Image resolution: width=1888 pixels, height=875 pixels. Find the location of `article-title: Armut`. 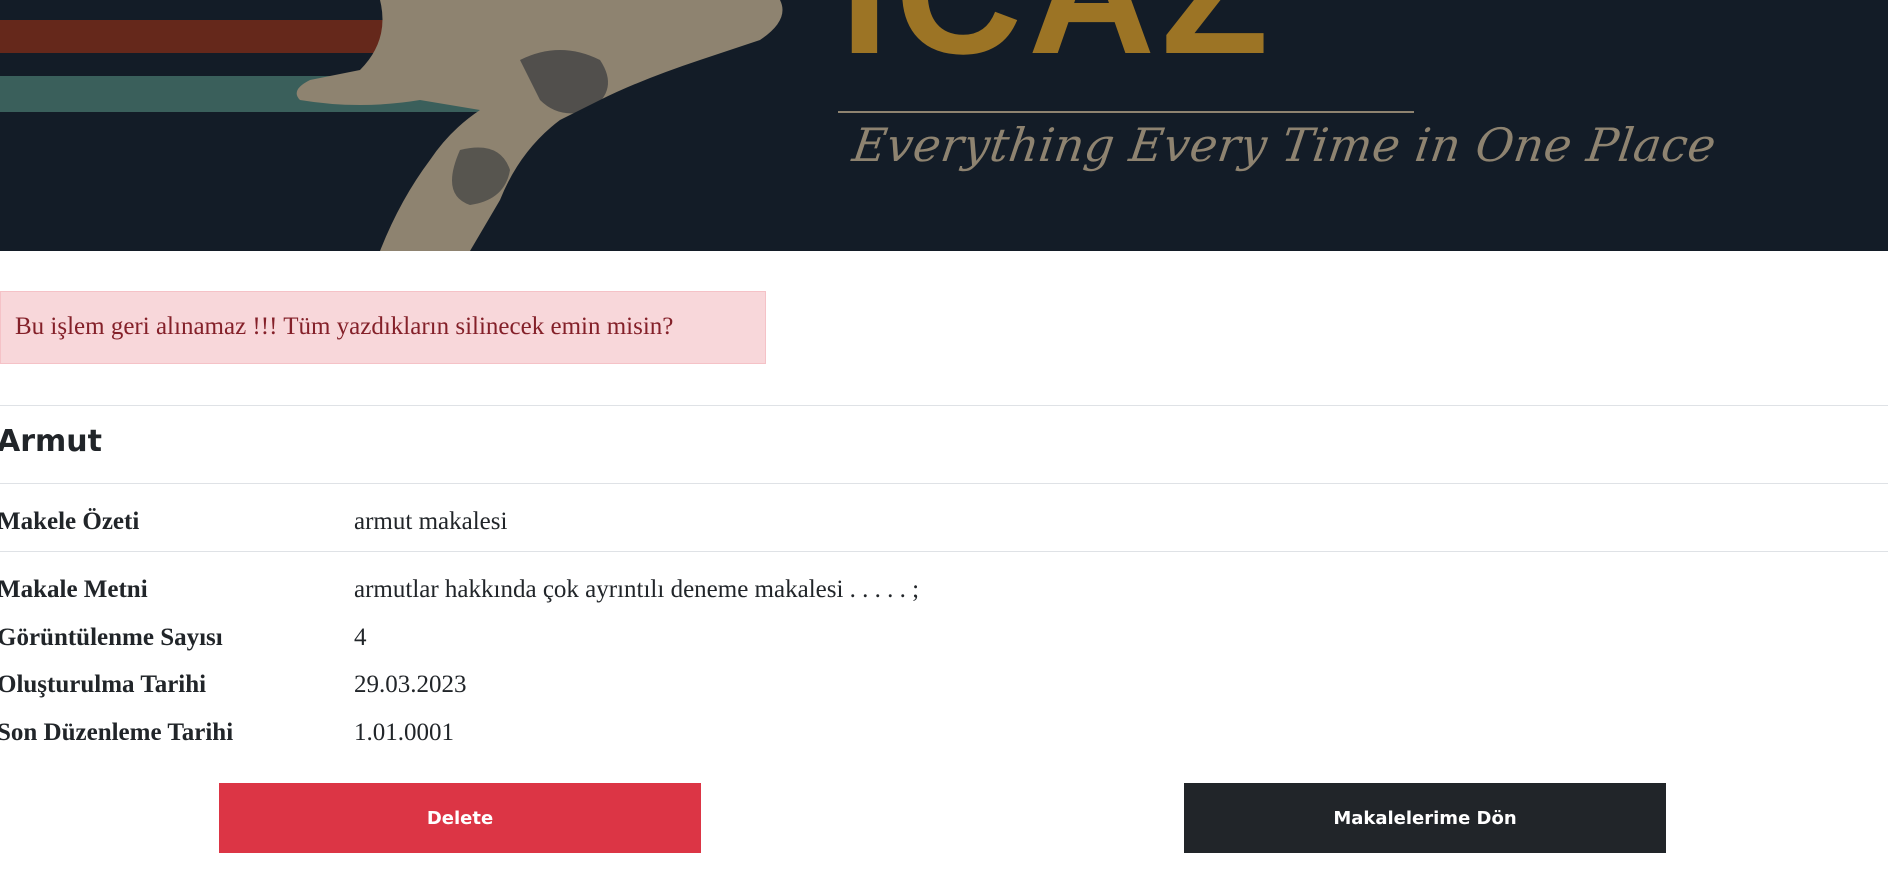

article-title: Armut is located at coordinates (51, 441).